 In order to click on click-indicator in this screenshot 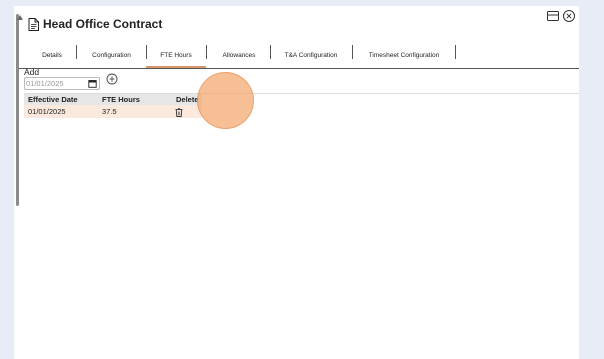, I will do `click(225, 100)`.